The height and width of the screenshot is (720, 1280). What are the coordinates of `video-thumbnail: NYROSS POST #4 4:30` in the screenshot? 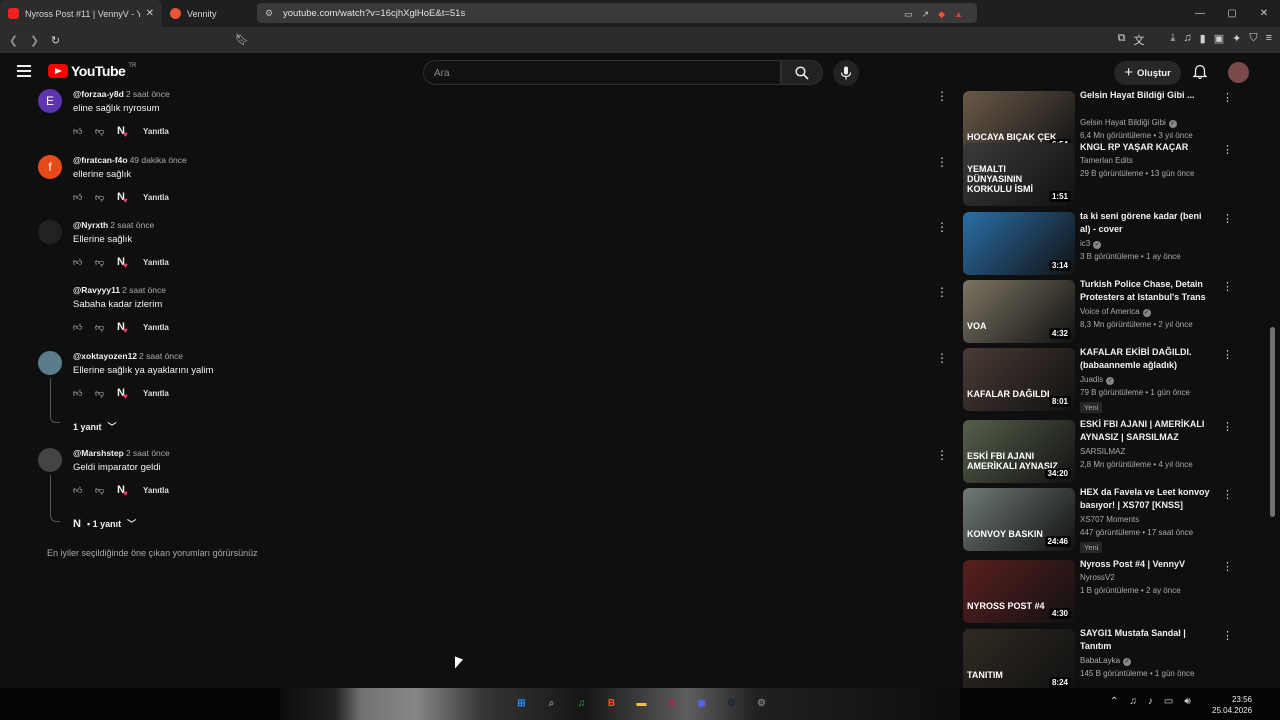 It's located at (1019, 591).